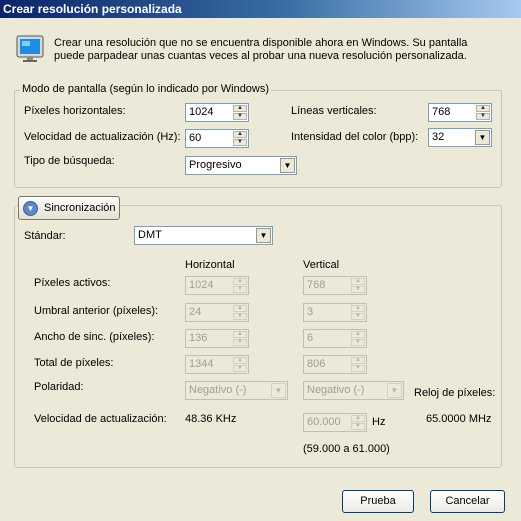 This screenshot has width=521, height=521. I want to click on col-vertical-header: Vertical, so click(321, 265).